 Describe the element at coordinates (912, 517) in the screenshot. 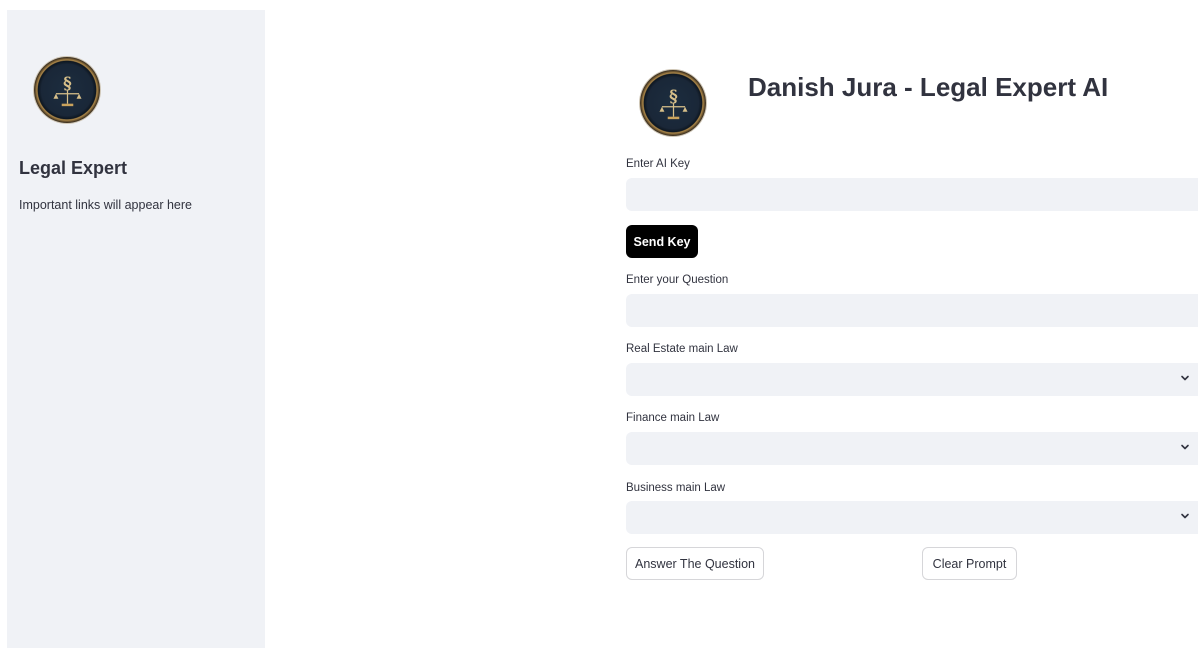

I see `business-law-select` at that location.